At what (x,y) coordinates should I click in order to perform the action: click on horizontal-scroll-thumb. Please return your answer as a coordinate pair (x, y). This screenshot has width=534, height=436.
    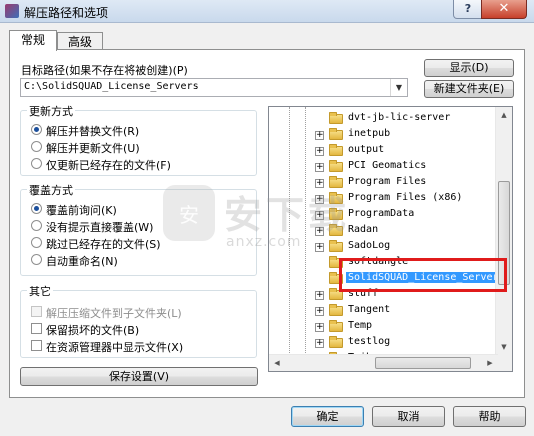
    Looking at the image, I should click on (423, 363).